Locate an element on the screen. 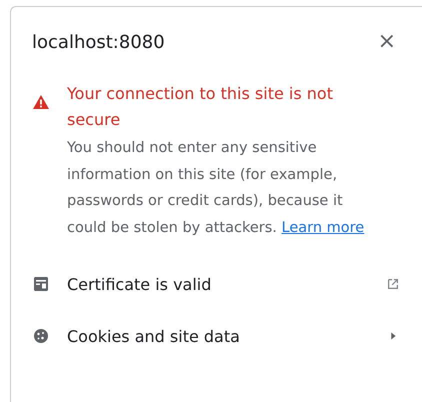 The width and height of the screenshot is (422, 402). menu-item: Cookies and site data is located at coordinates (216, 336).